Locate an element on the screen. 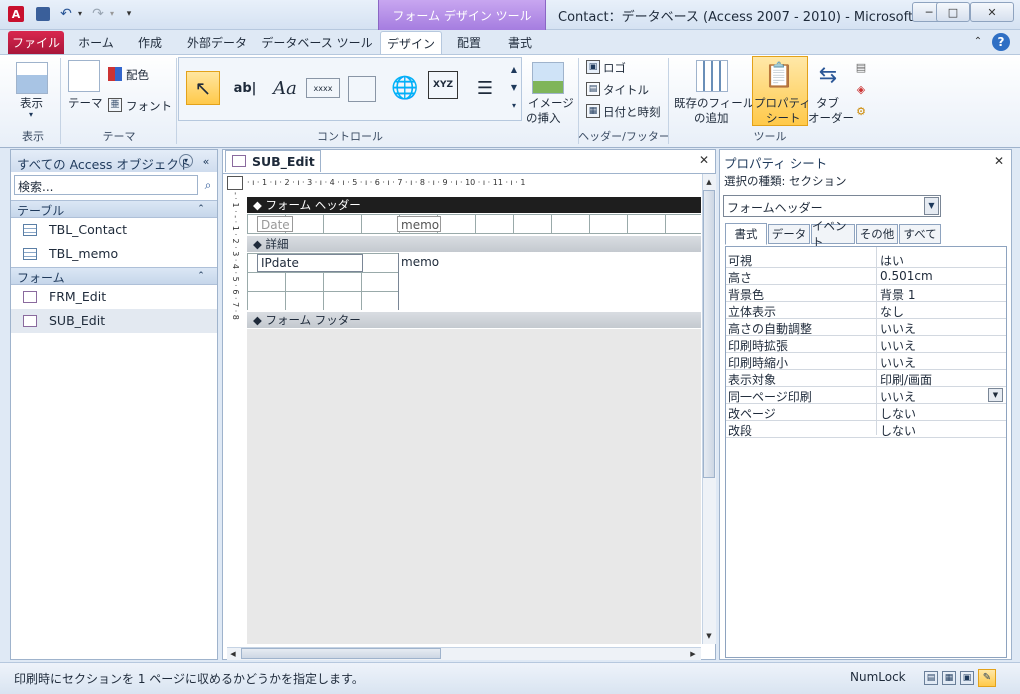  colors-icon is located at coordinates (115, 74).